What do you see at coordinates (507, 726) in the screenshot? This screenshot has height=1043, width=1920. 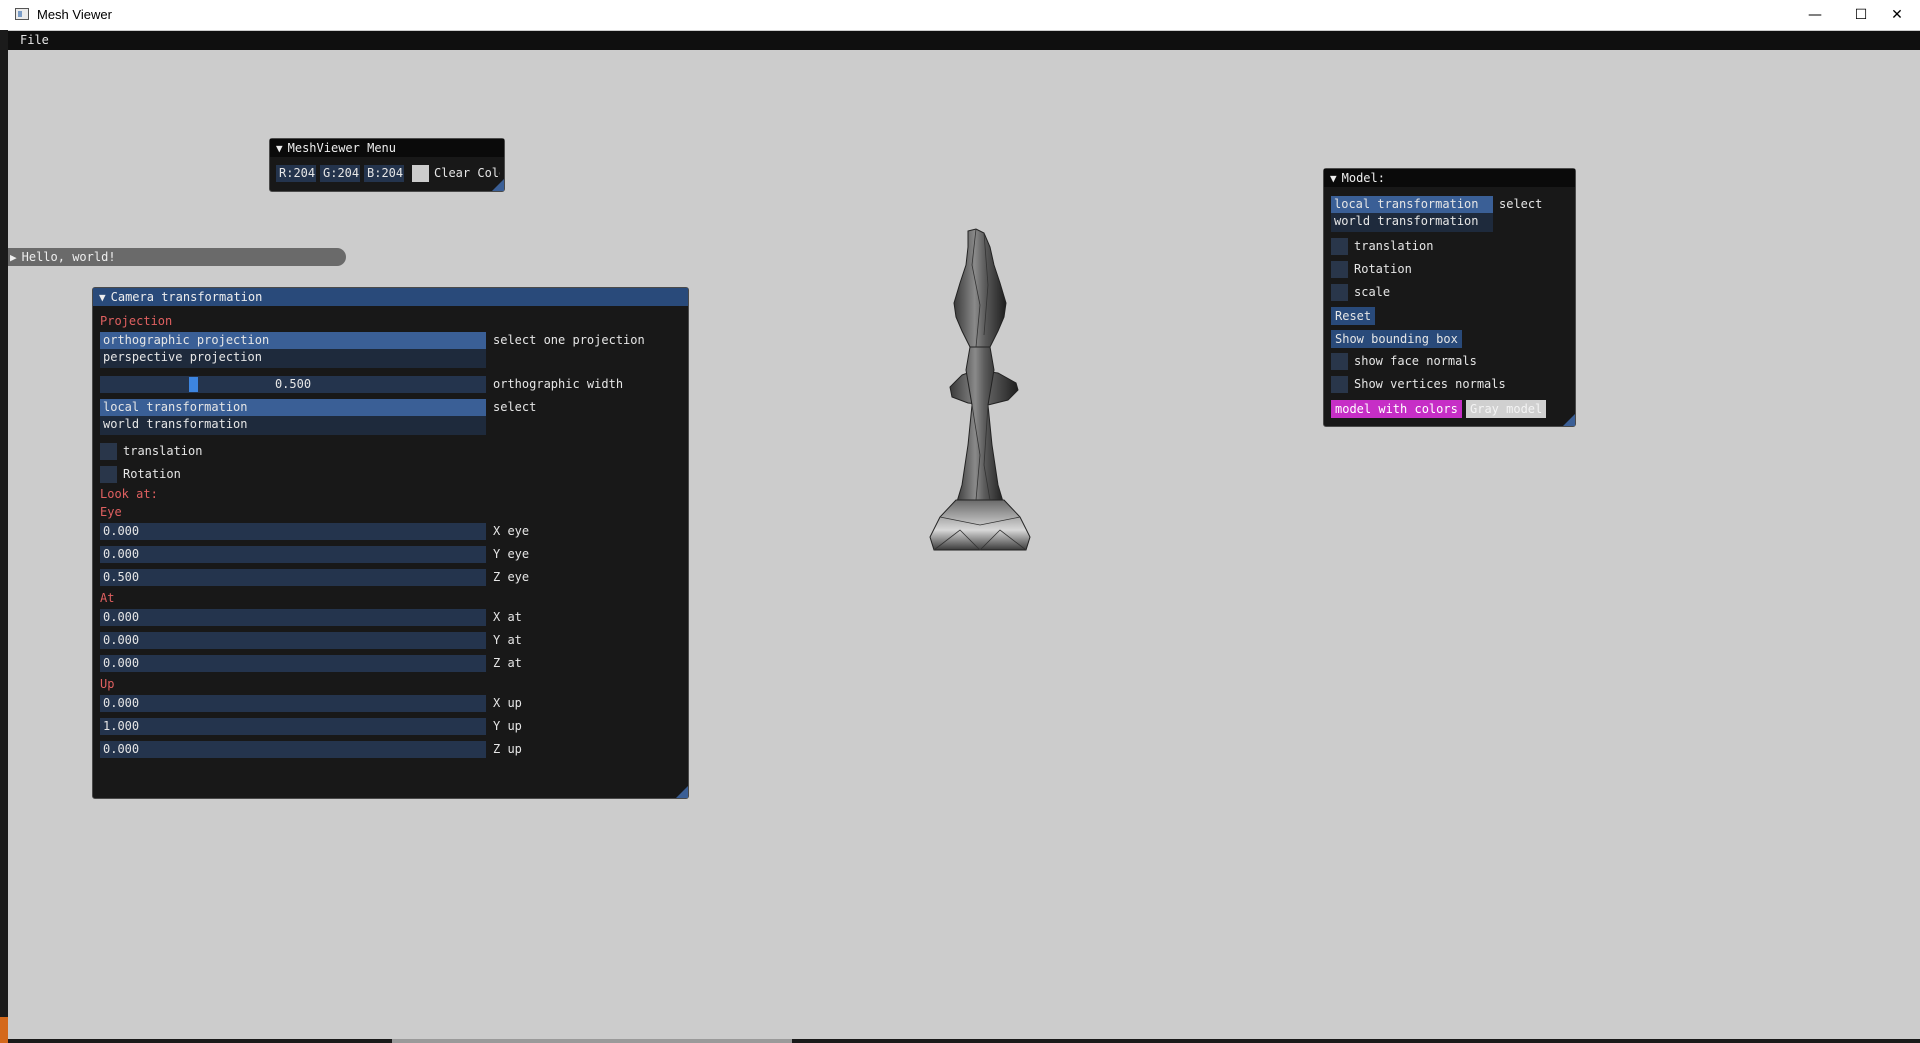 I see `up-y-label: Y up` at bounding box center [507, 726].